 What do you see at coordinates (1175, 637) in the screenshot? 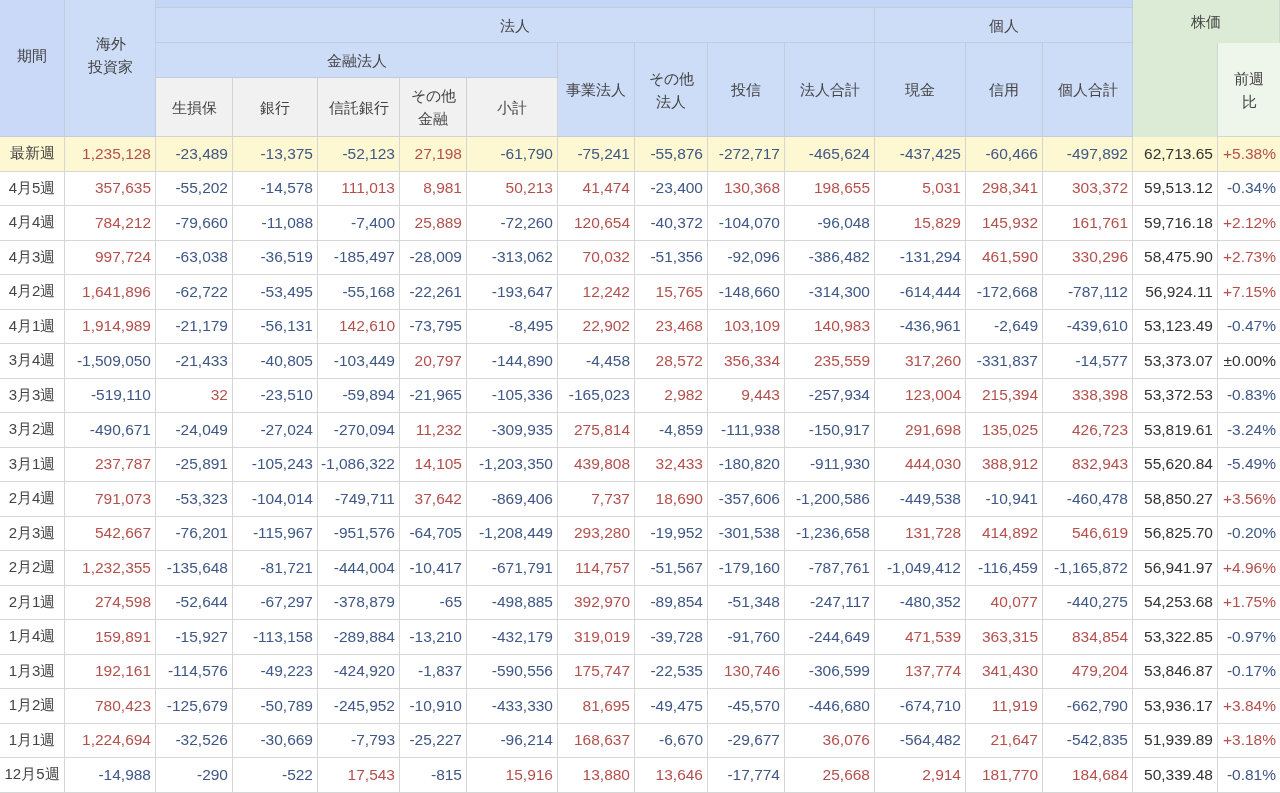
I see `table-cell: 53,322.85` at bounding box center [1175, 637].